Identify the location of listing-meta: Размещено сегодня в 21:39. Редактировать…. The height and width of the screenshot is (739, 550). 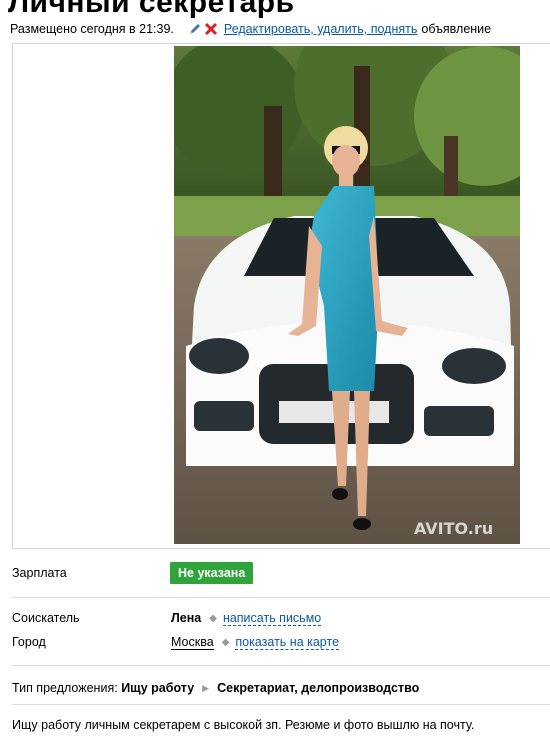
(250, 29).